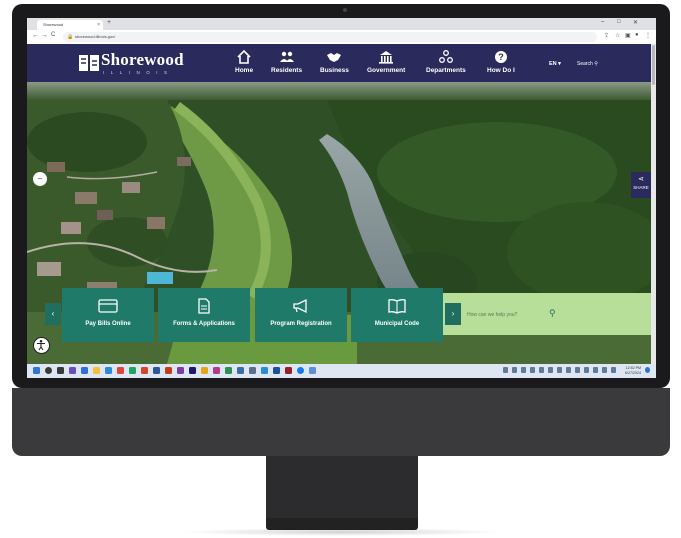  I want to click on nav-government: Government, so click(386, 62).